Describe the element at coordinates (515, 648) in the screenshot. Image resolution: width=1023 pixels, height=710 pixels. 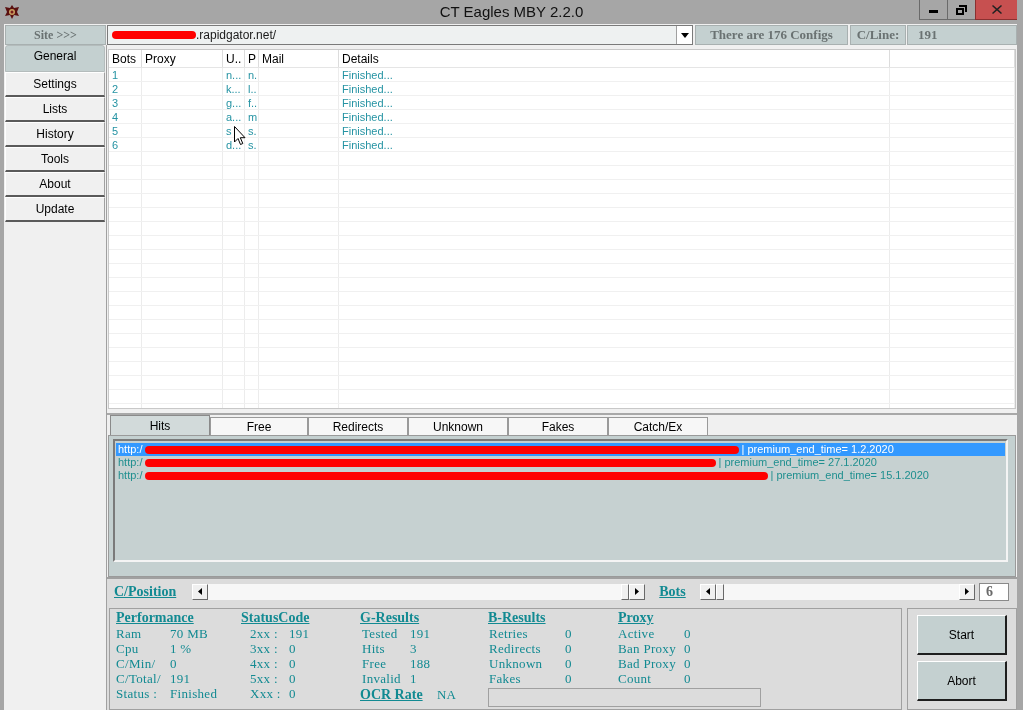
I see `stat-label: Redirects` at that location.